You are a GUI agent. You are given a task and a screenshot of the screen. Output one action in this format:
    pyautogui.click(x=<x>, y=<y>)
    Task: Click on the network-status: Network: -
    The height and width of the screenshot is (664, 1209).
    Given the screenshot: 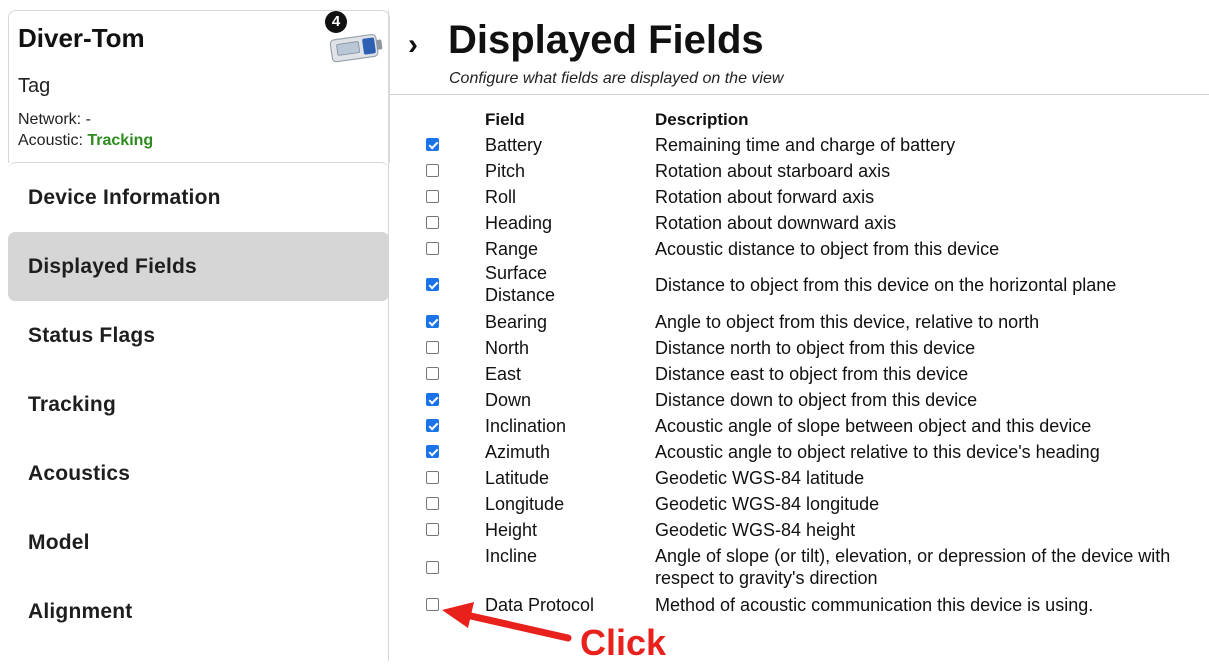 What is the action you would take?
    pyautogui.click(x=54, y=119)
    